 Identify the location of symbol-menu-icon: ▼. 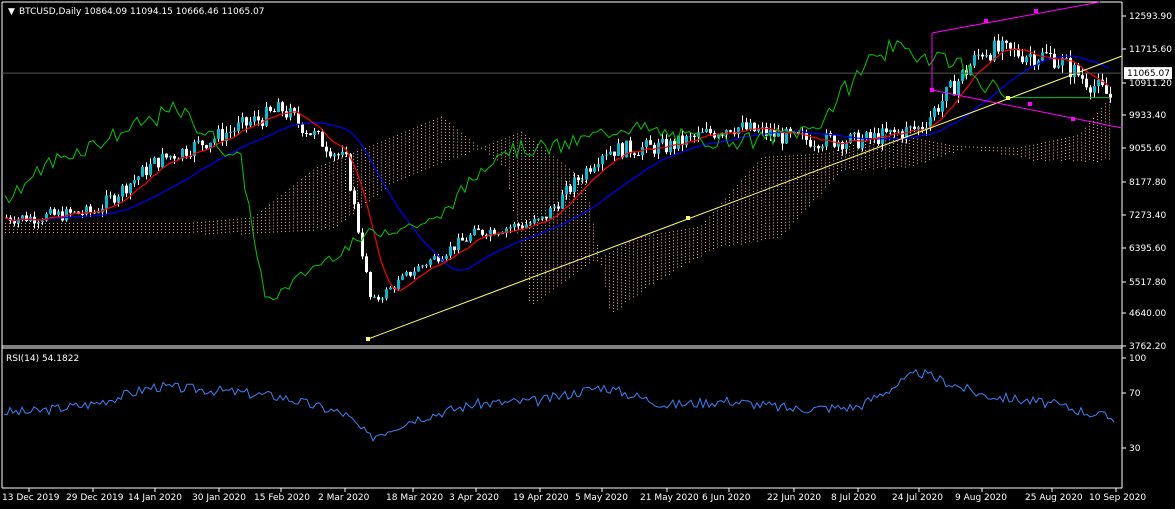
(11, 12).